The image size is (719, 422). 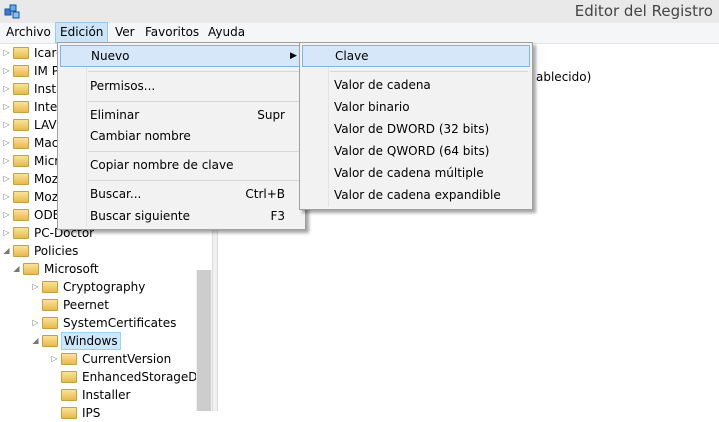 I want to click on tree-item: ▷ Macr, so click(x=33, y=143).